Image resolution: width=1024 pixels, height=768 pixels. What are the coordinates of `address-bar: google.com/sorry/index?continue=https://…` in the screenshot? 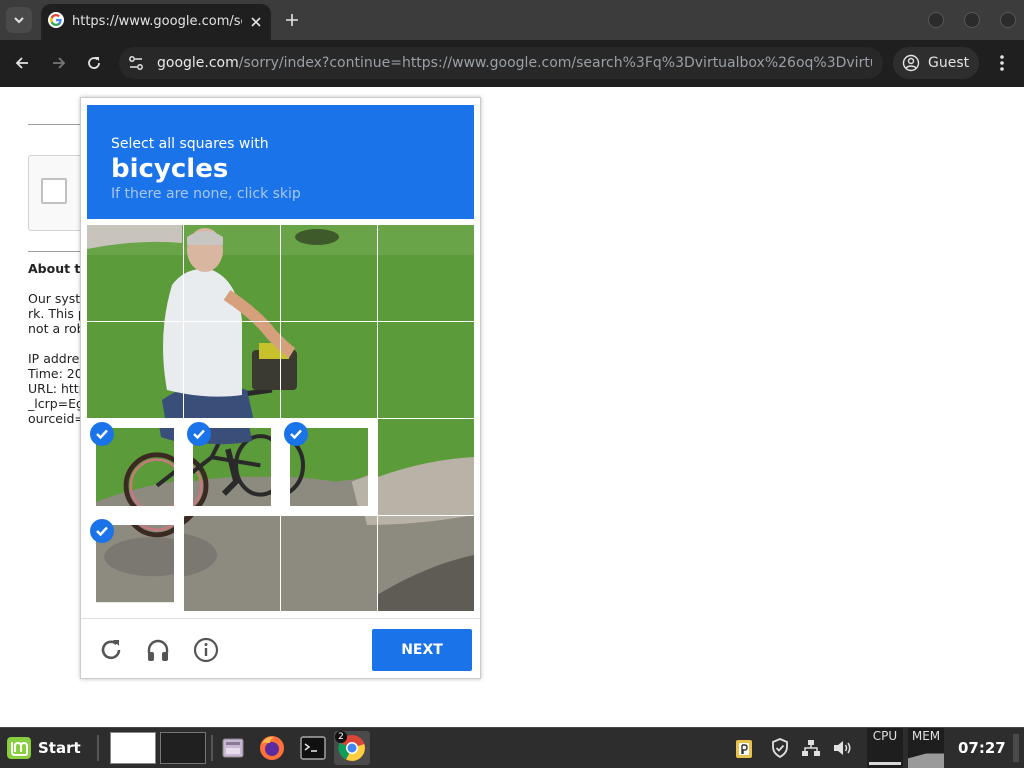 It's located at (501, 63).